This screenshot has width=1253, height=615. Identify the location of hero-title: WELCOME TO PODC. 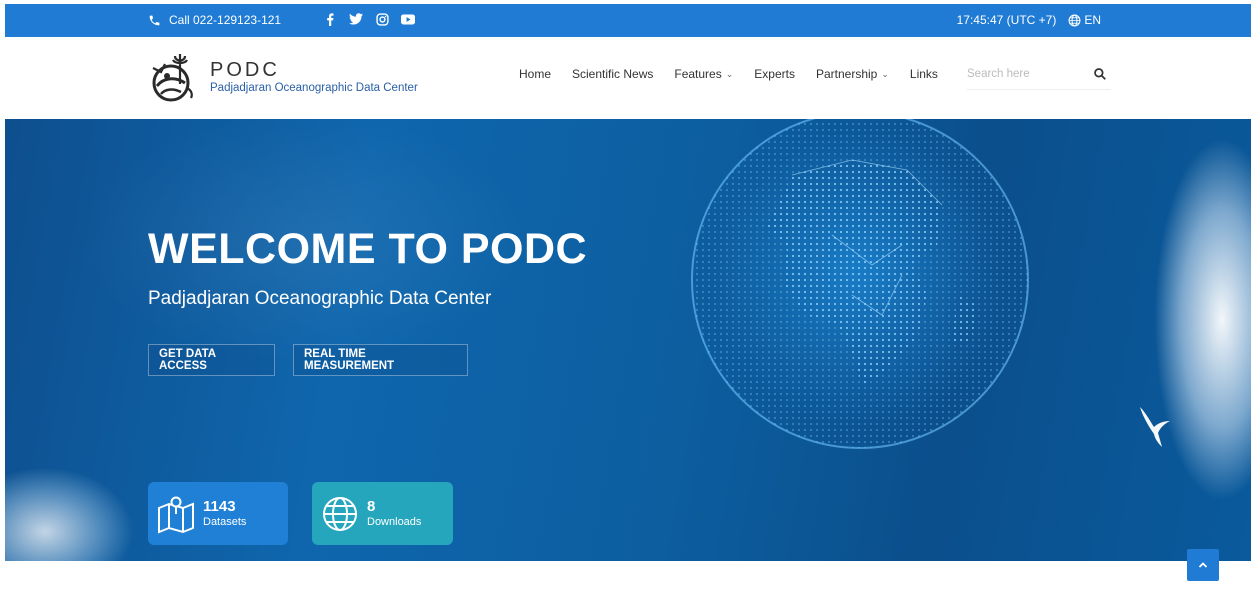
(368, 249).